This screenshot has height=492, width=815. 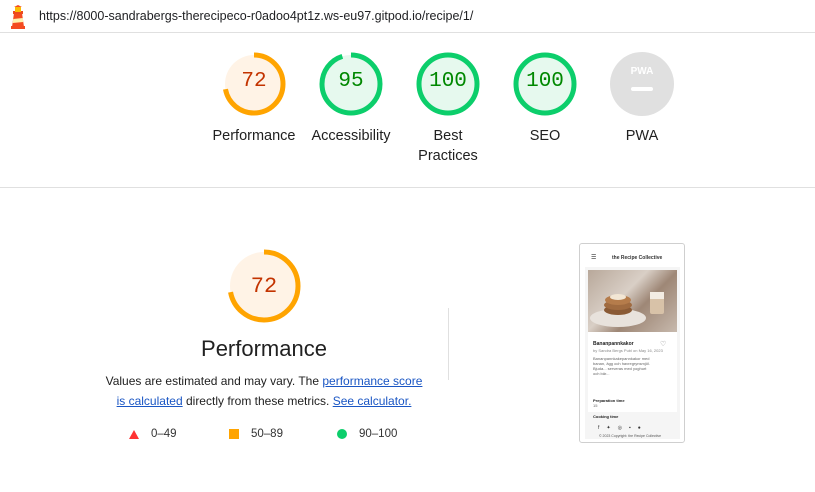 I want to click on legend-pass: 90–100, so click(x=367, y=434).